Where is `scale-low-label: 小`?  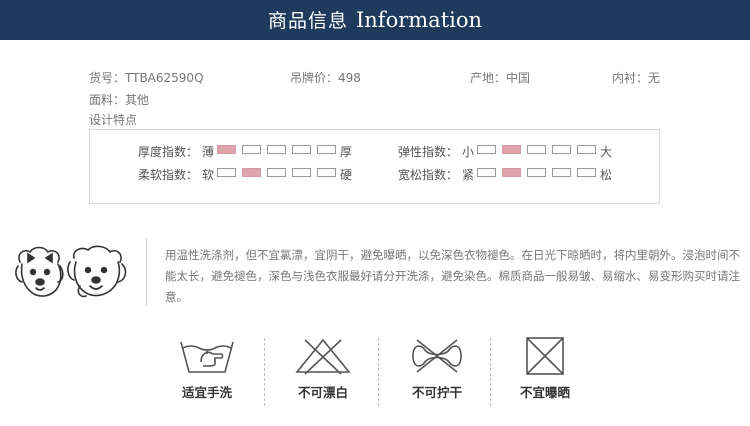
scale-low-label: 小 is located at coordinates (468, 152).